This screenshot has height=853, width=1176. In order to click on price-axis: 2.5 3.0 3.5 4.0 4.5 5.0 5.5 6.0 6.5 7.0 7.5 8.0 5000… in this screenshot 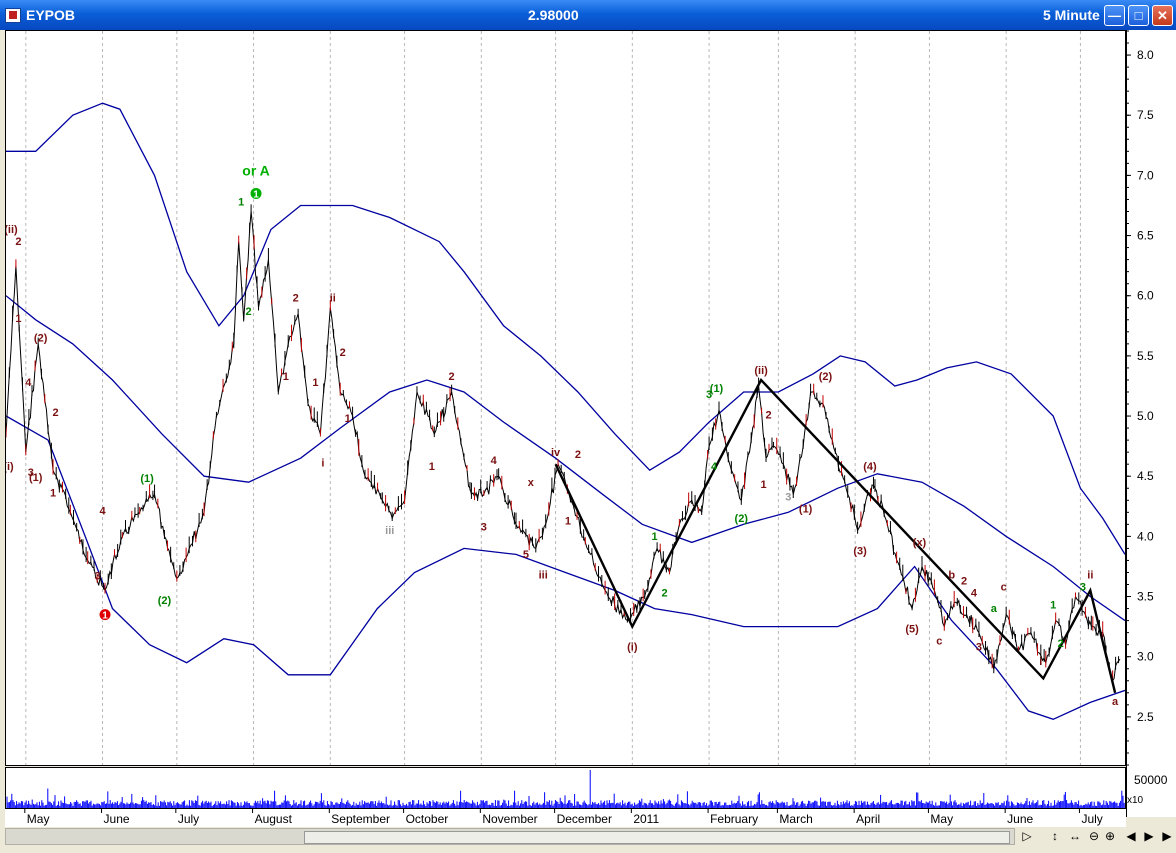, I will do `click(1151, 423)`.